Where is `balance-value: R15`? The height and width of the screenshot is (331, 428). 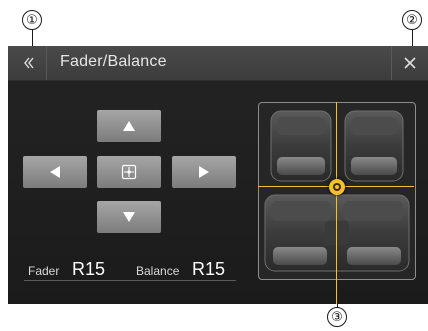 balance-value: R15 is located at coordinates (209, 269).